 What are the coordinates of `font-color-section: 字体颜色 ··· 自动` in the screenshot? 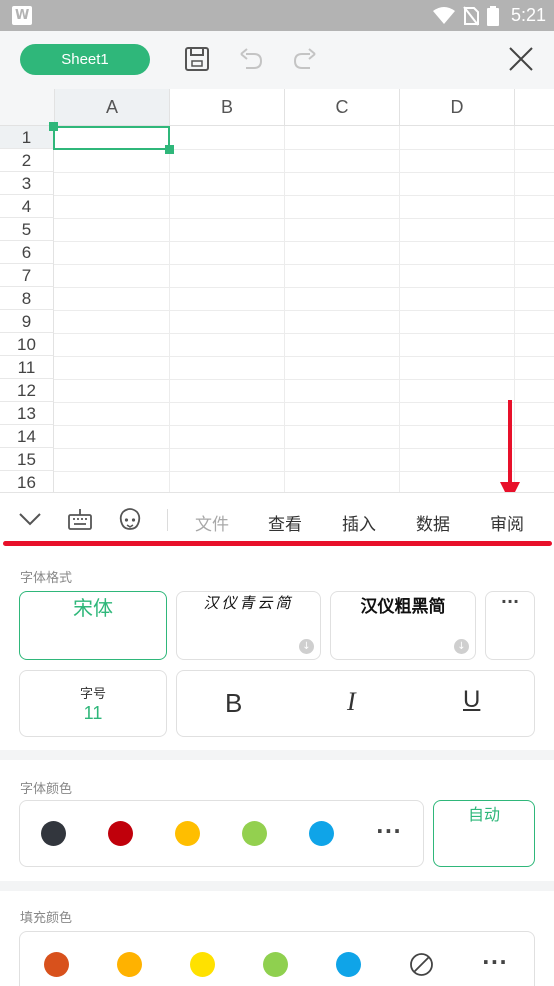 It's located at (277, 820).